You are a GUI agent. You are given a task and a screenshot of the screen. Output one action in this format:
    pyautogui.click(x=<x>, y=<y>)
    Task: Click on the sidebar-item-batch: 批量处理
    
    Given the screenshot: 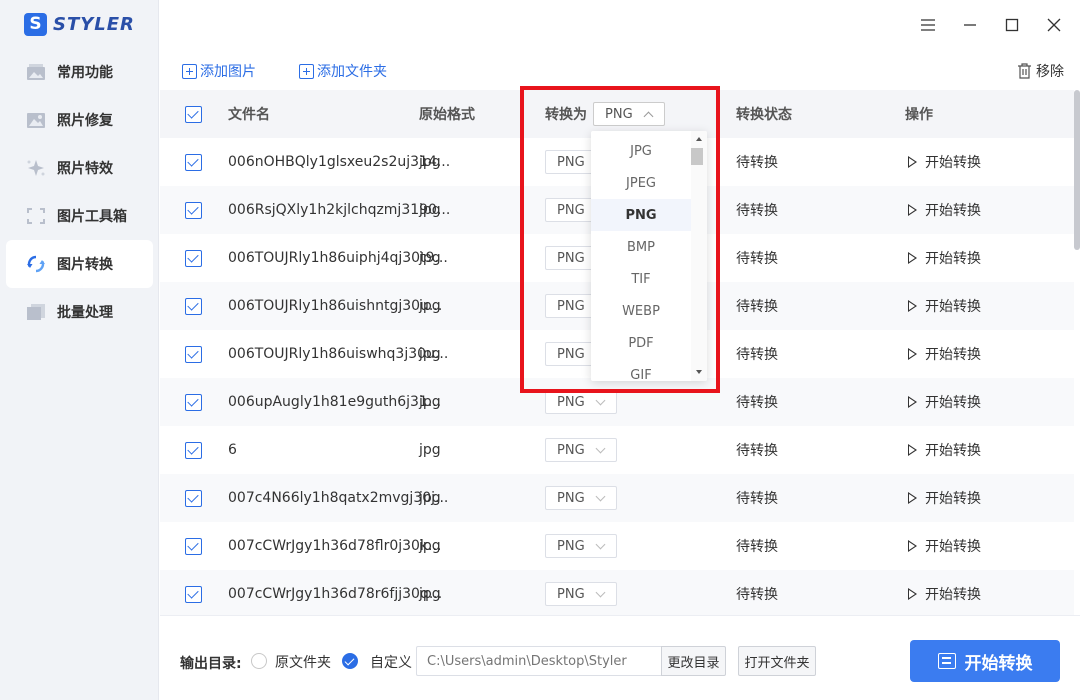 What is the action you would take?
    pyautogui.click(x=79, y=312)
    